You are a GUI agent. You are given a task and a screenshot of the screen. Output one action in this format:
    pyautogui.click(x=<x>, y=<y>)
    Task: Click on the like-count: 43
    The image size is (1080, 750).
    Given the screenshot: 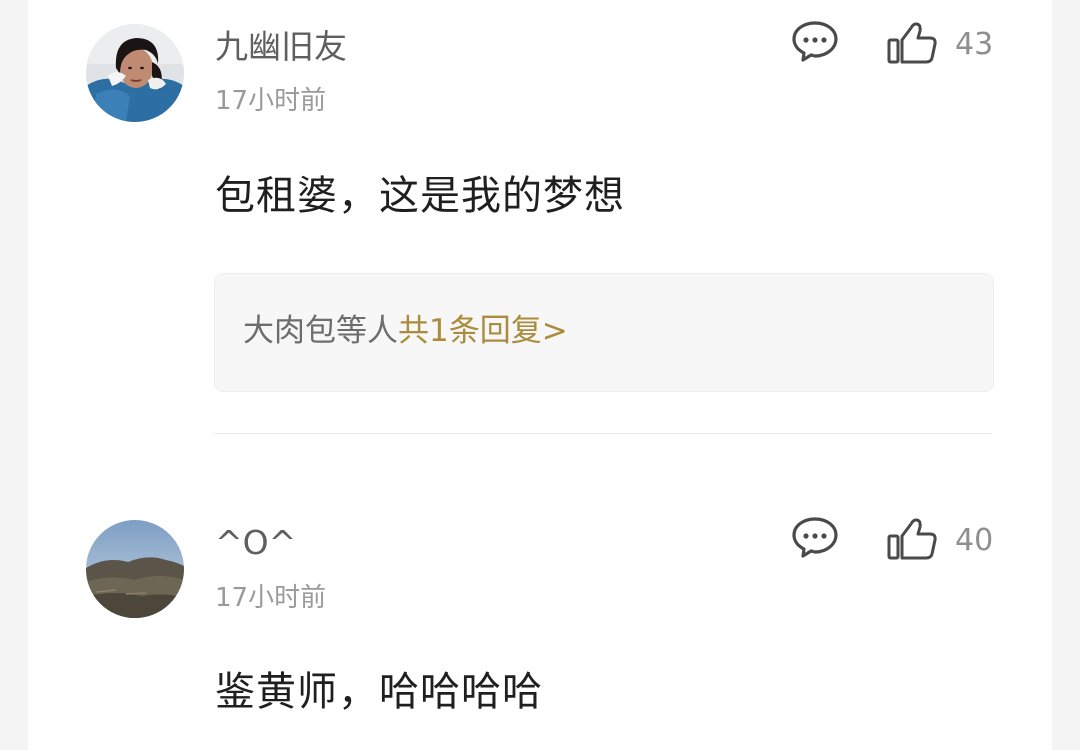 What is the action you would take?
    pyautogui.click(x=974, y=44)
    